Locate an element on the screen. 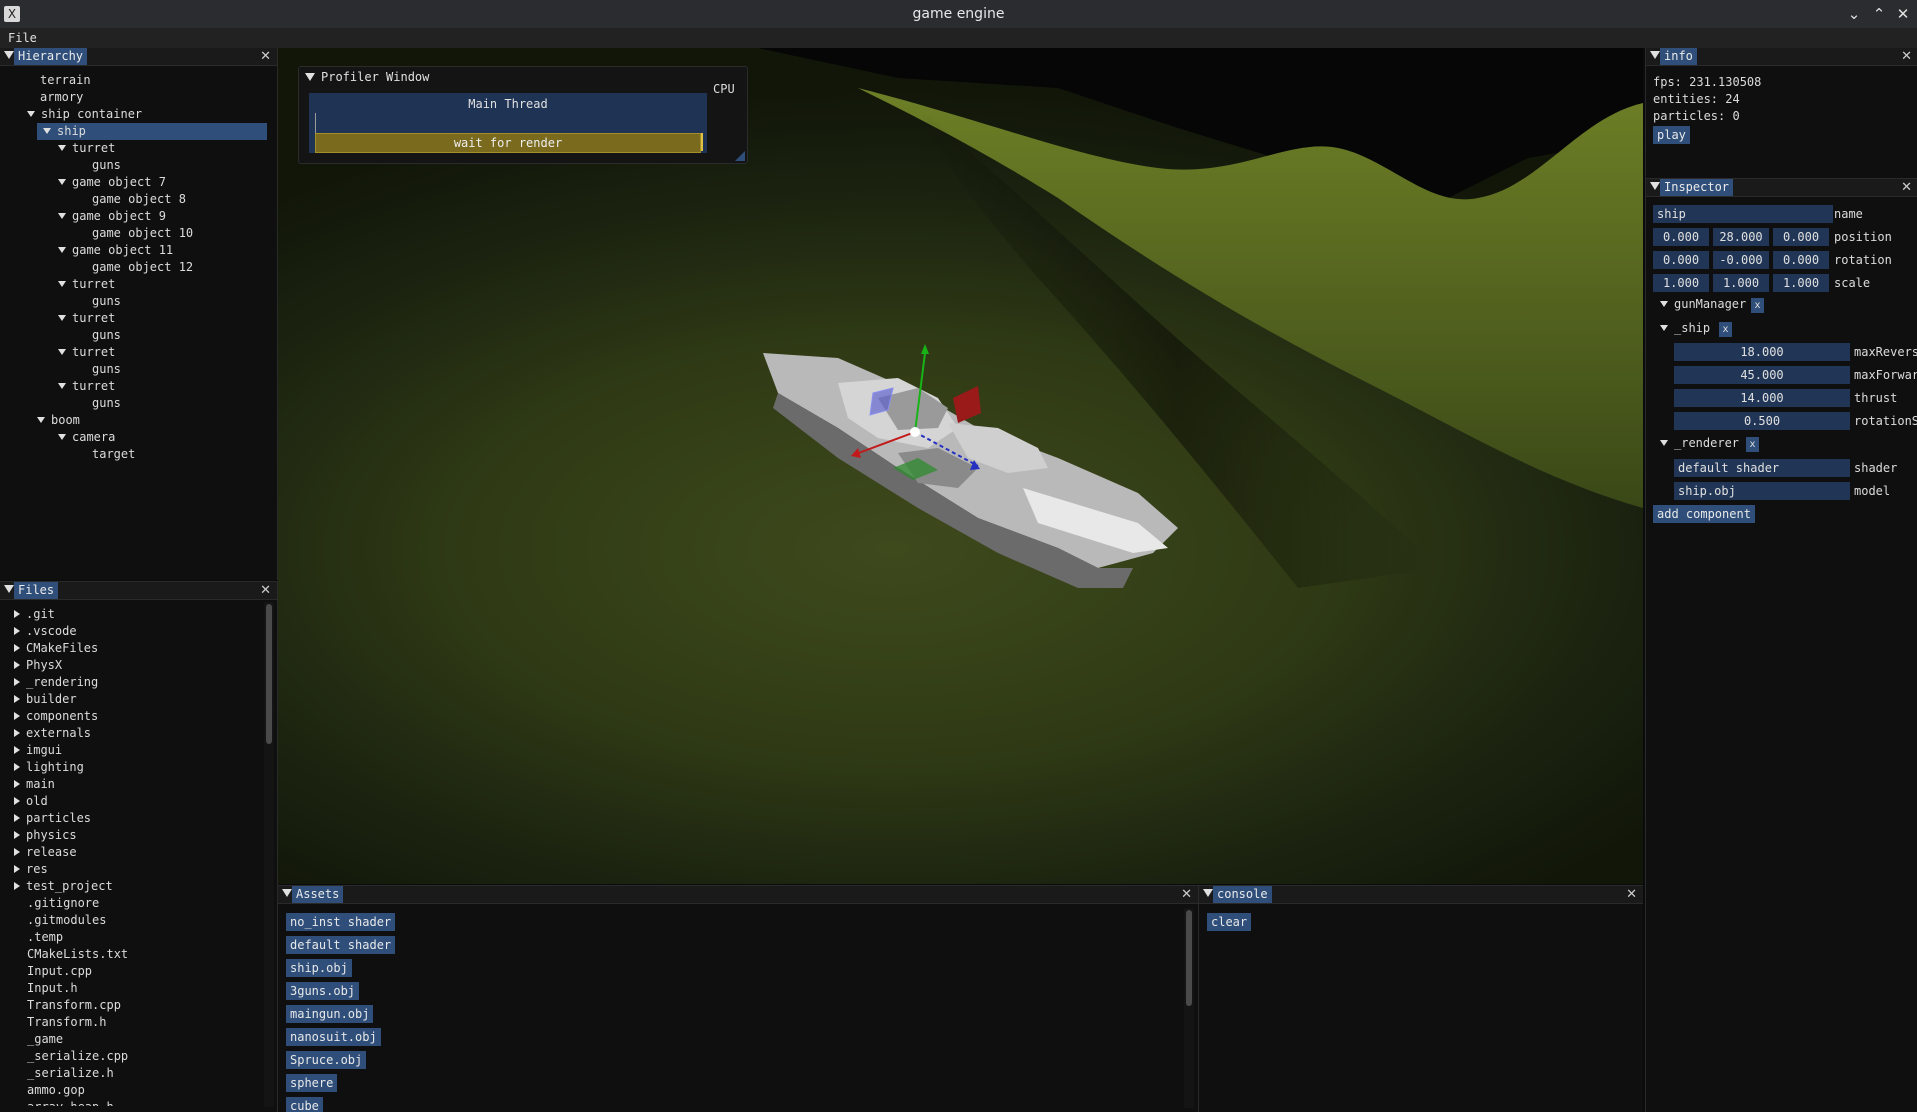  file-item: CMakeLists.txt is located at coordinates (77, 954).